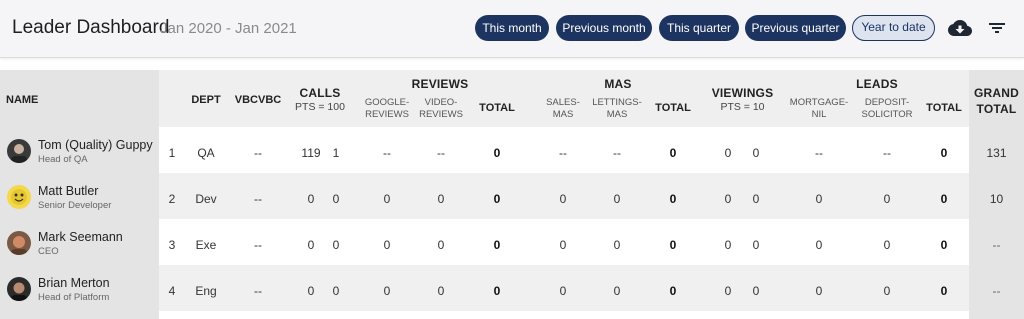 This screenshot has height=319, width=1024. Describe the element at coordinates (497, 108) in the screenshot. I see `col-reviews-total: TOTAL` at that location.